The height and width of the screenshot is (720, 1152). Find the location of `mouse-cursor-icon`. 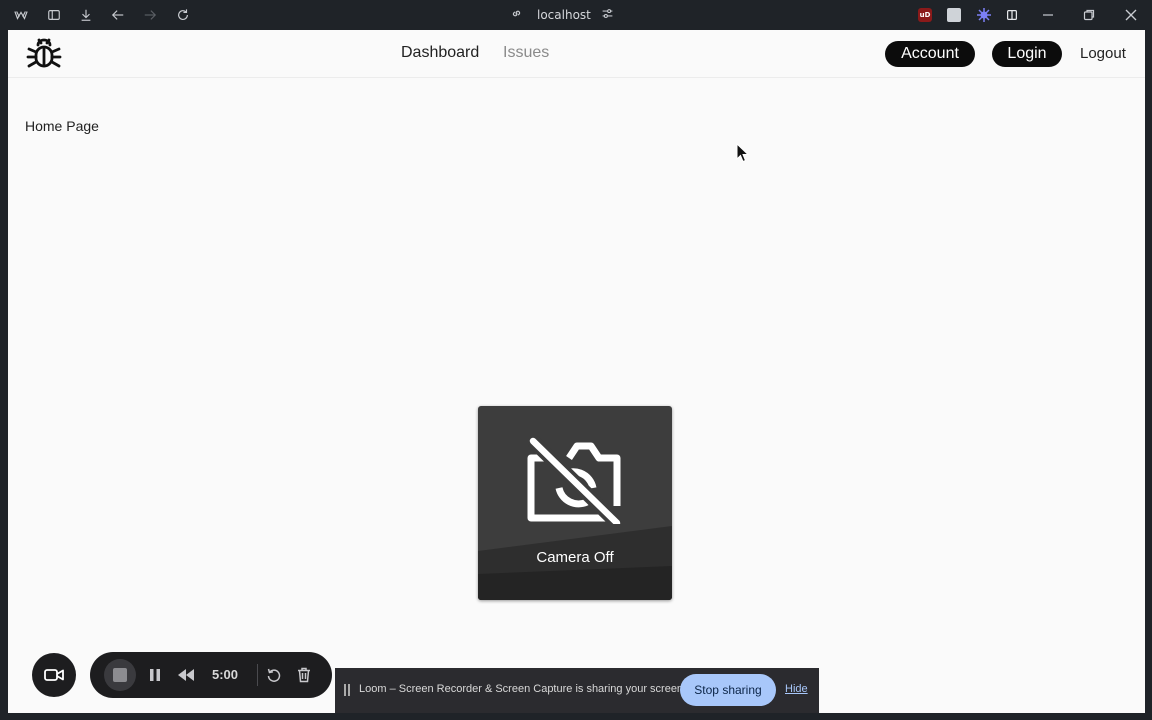

mouse-cursor-icon is located at coordinates (743, 153).